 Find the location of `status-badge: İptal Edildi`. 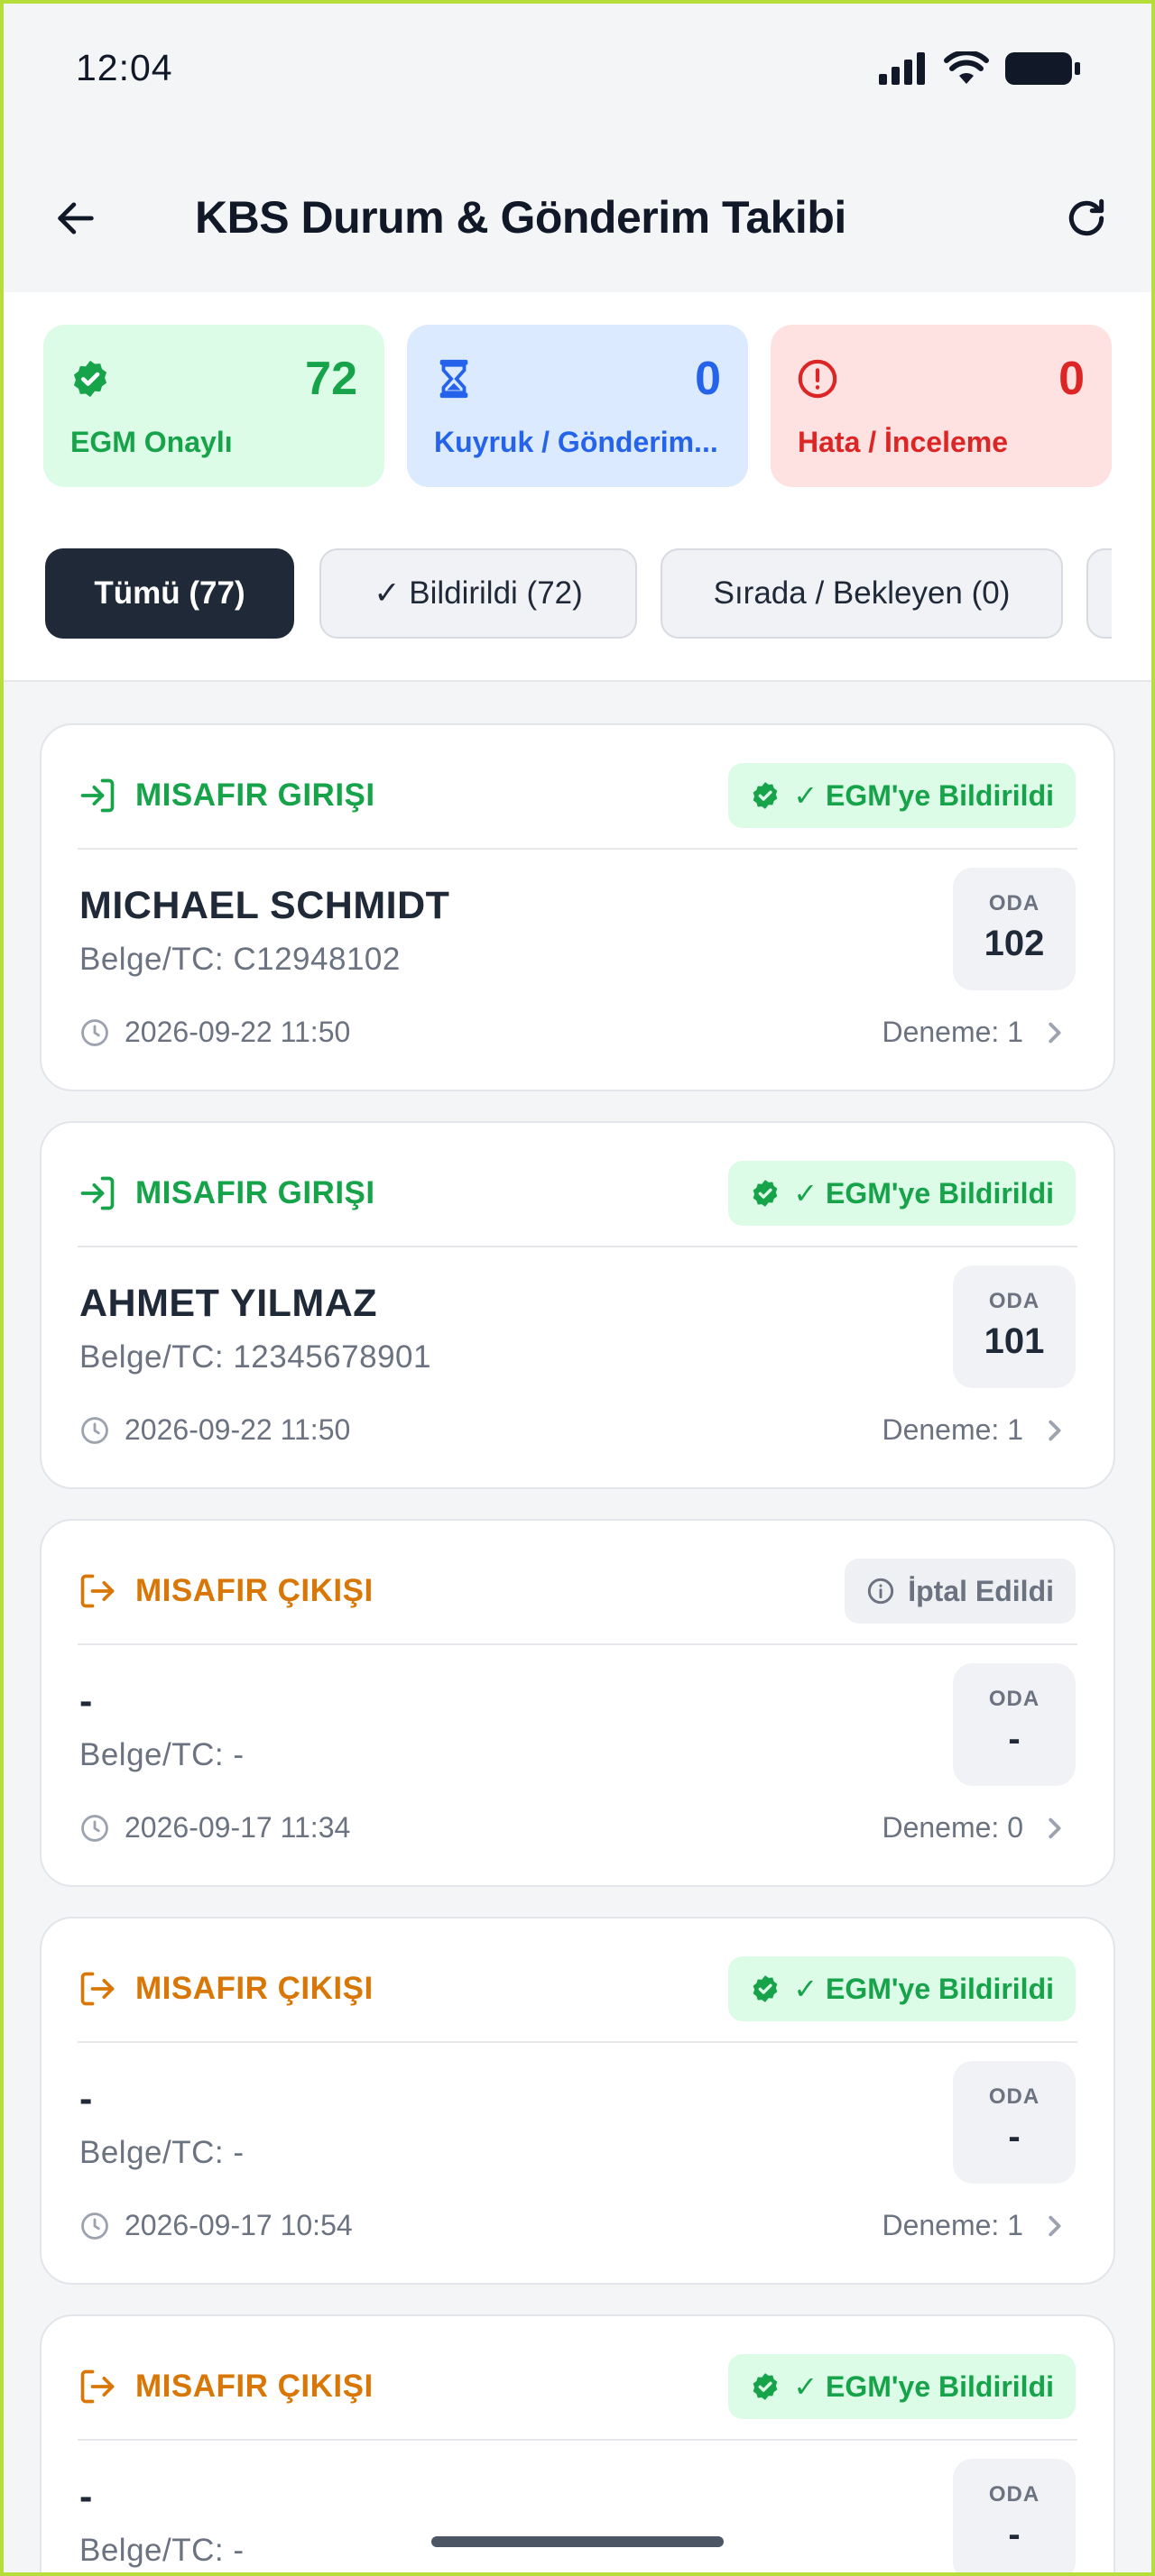

status-badge: İptal Edildi is located at coordinates (960, 1592).